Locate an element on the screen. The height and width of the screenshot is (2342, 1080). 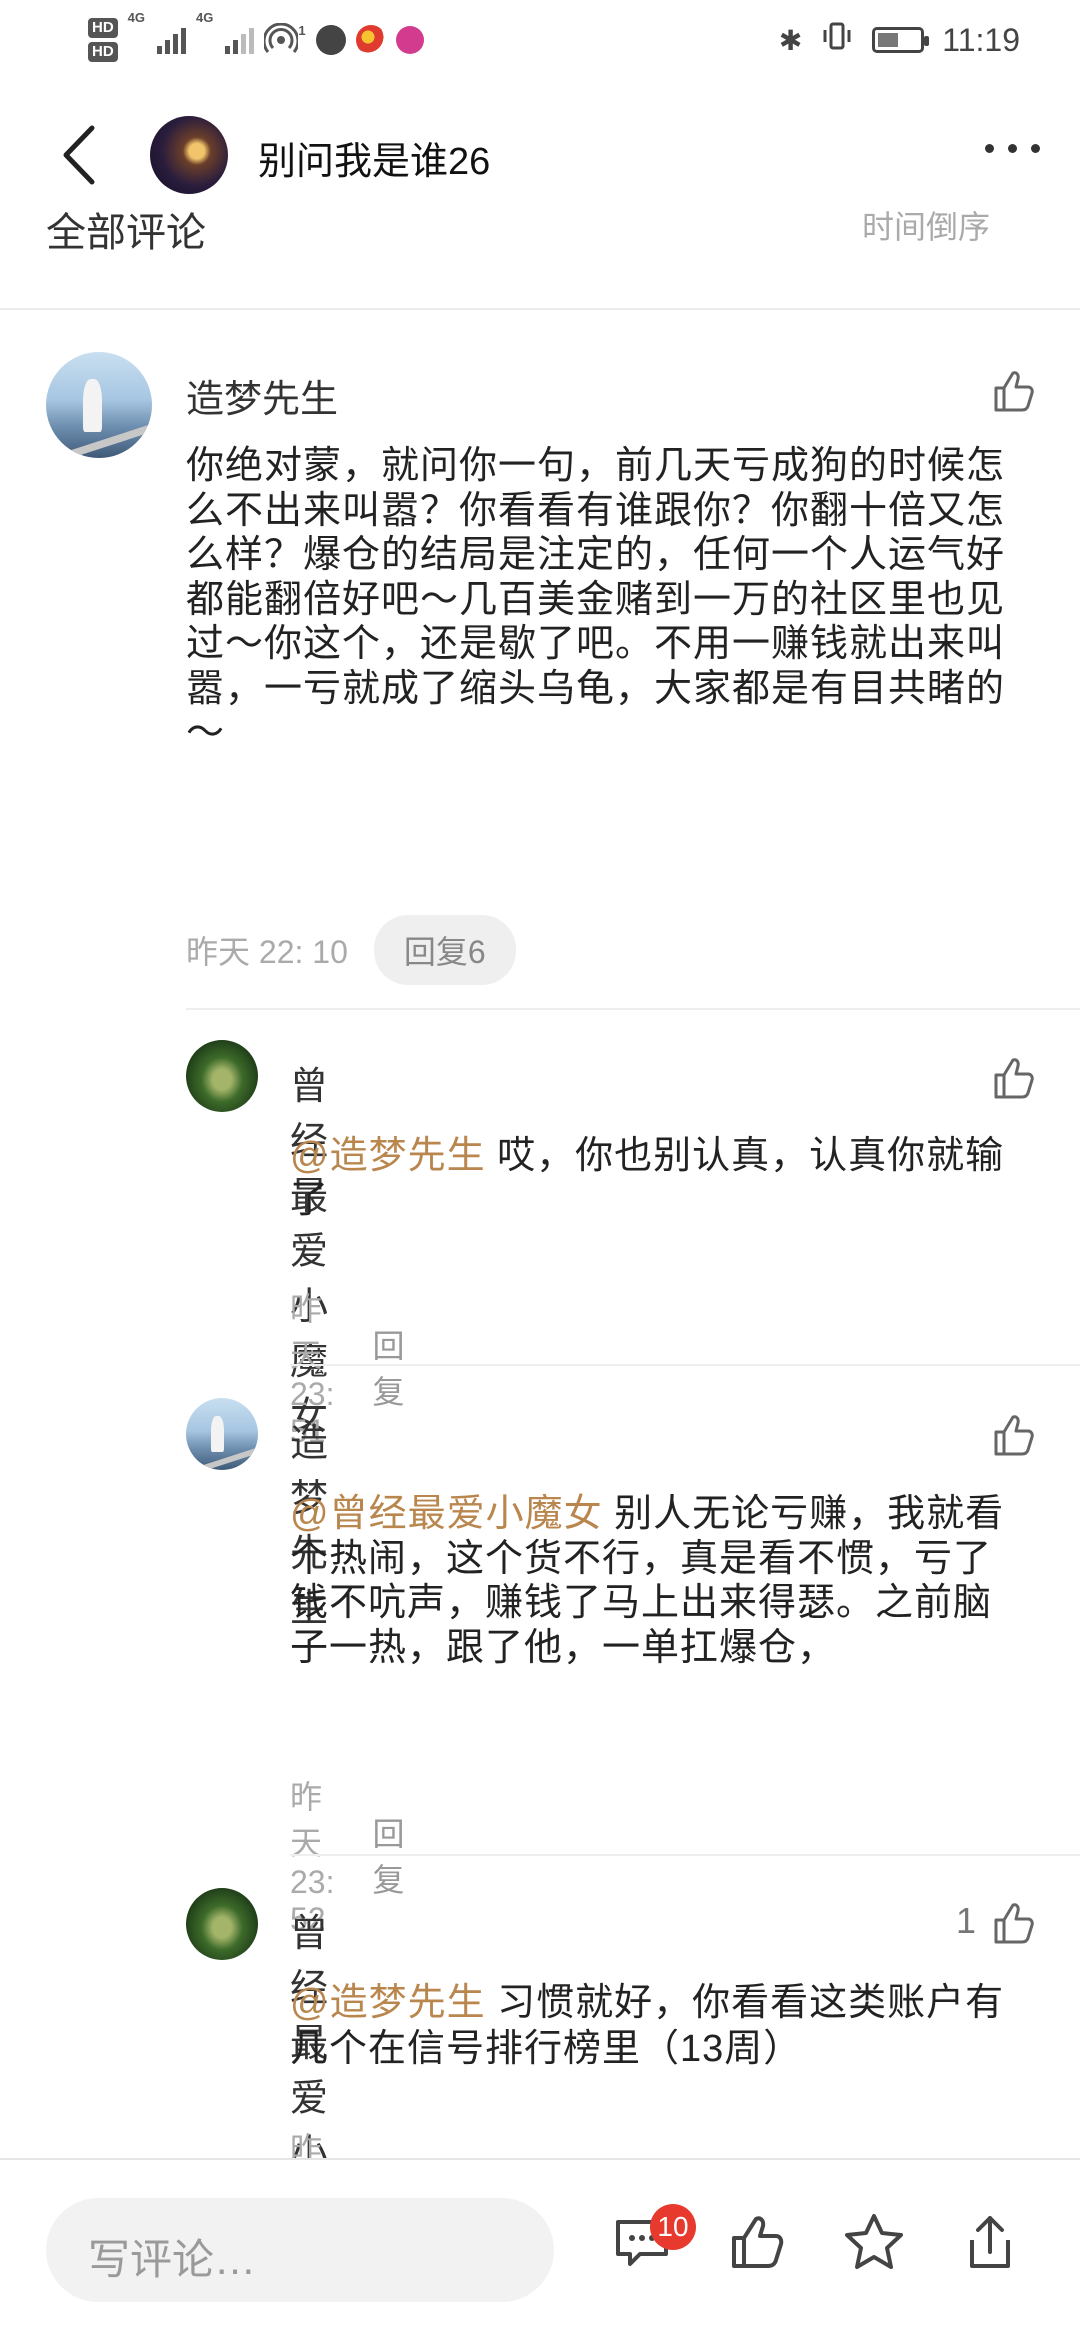
comment-meta: 昨天 22: 10 回复6 is located at coordinates (351, 950).